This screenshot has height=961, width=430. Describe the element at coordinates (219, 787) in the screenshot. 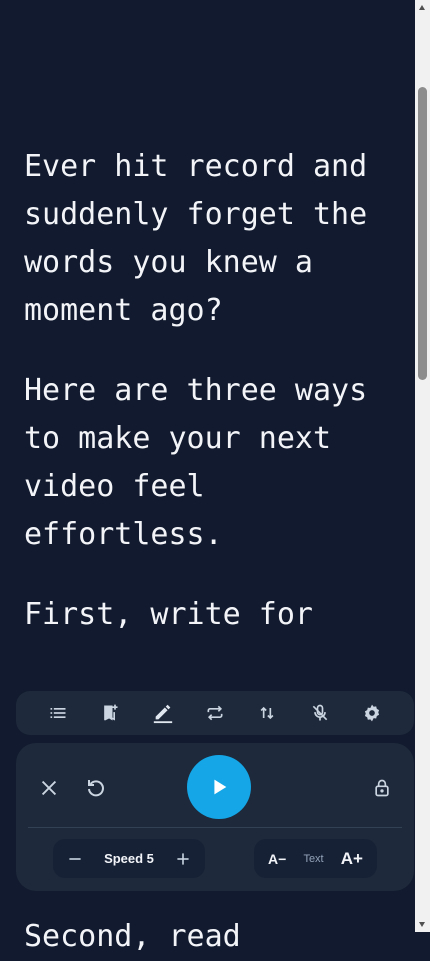

I see `play-button` at that location.